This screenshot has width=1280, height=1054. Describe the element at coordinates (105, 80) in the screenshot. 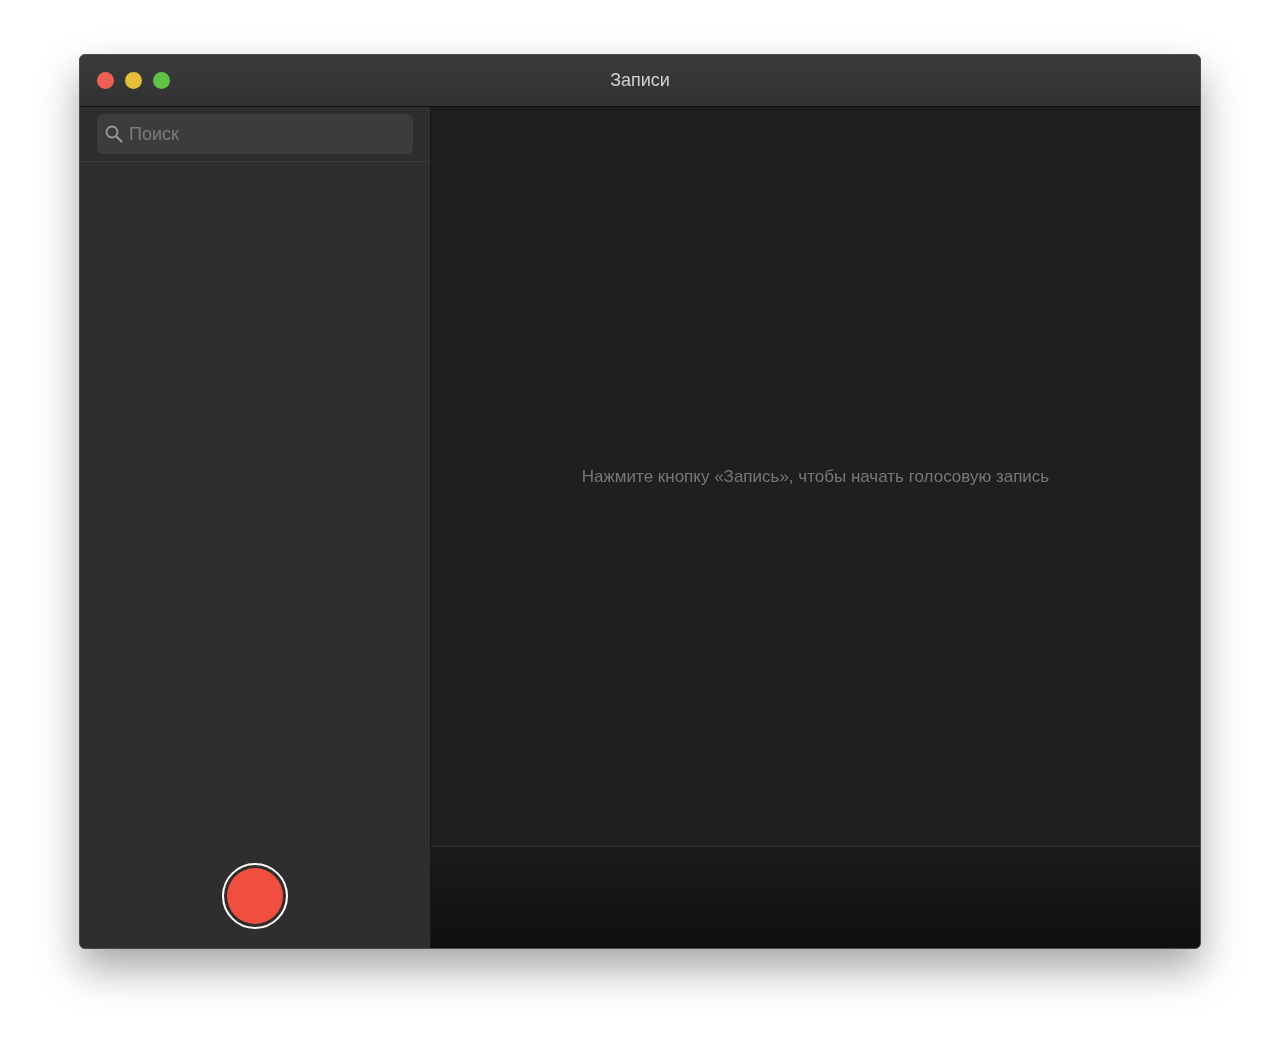

I see `close-button` at that location.